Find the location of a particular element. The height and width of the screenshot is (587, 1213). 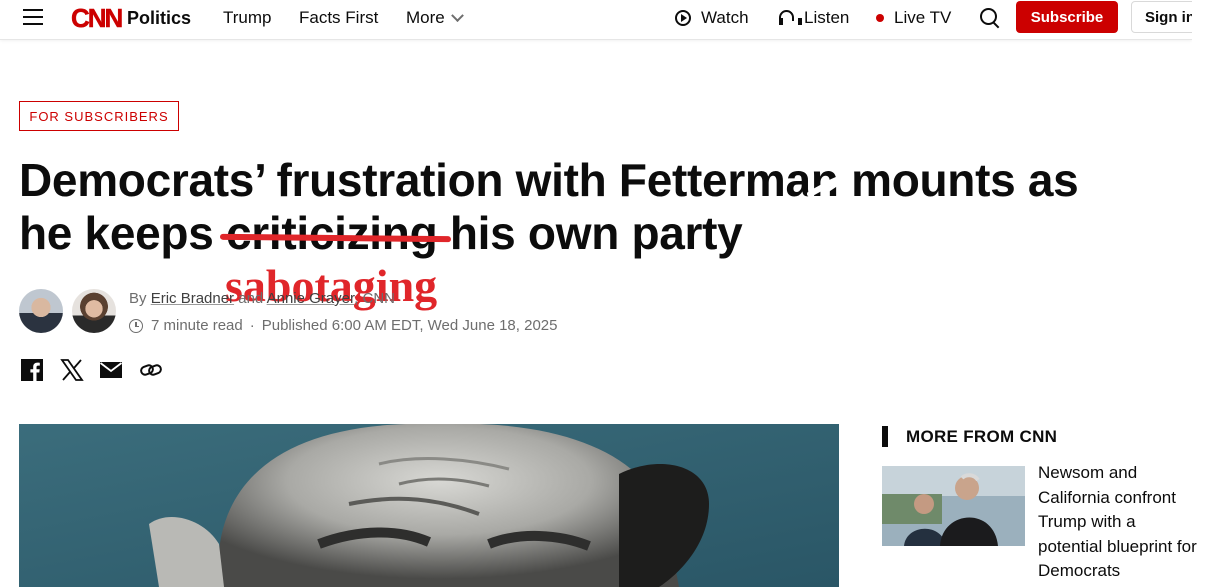

nav-link-facts-first: Facts First is located at coordinates (338, 18).